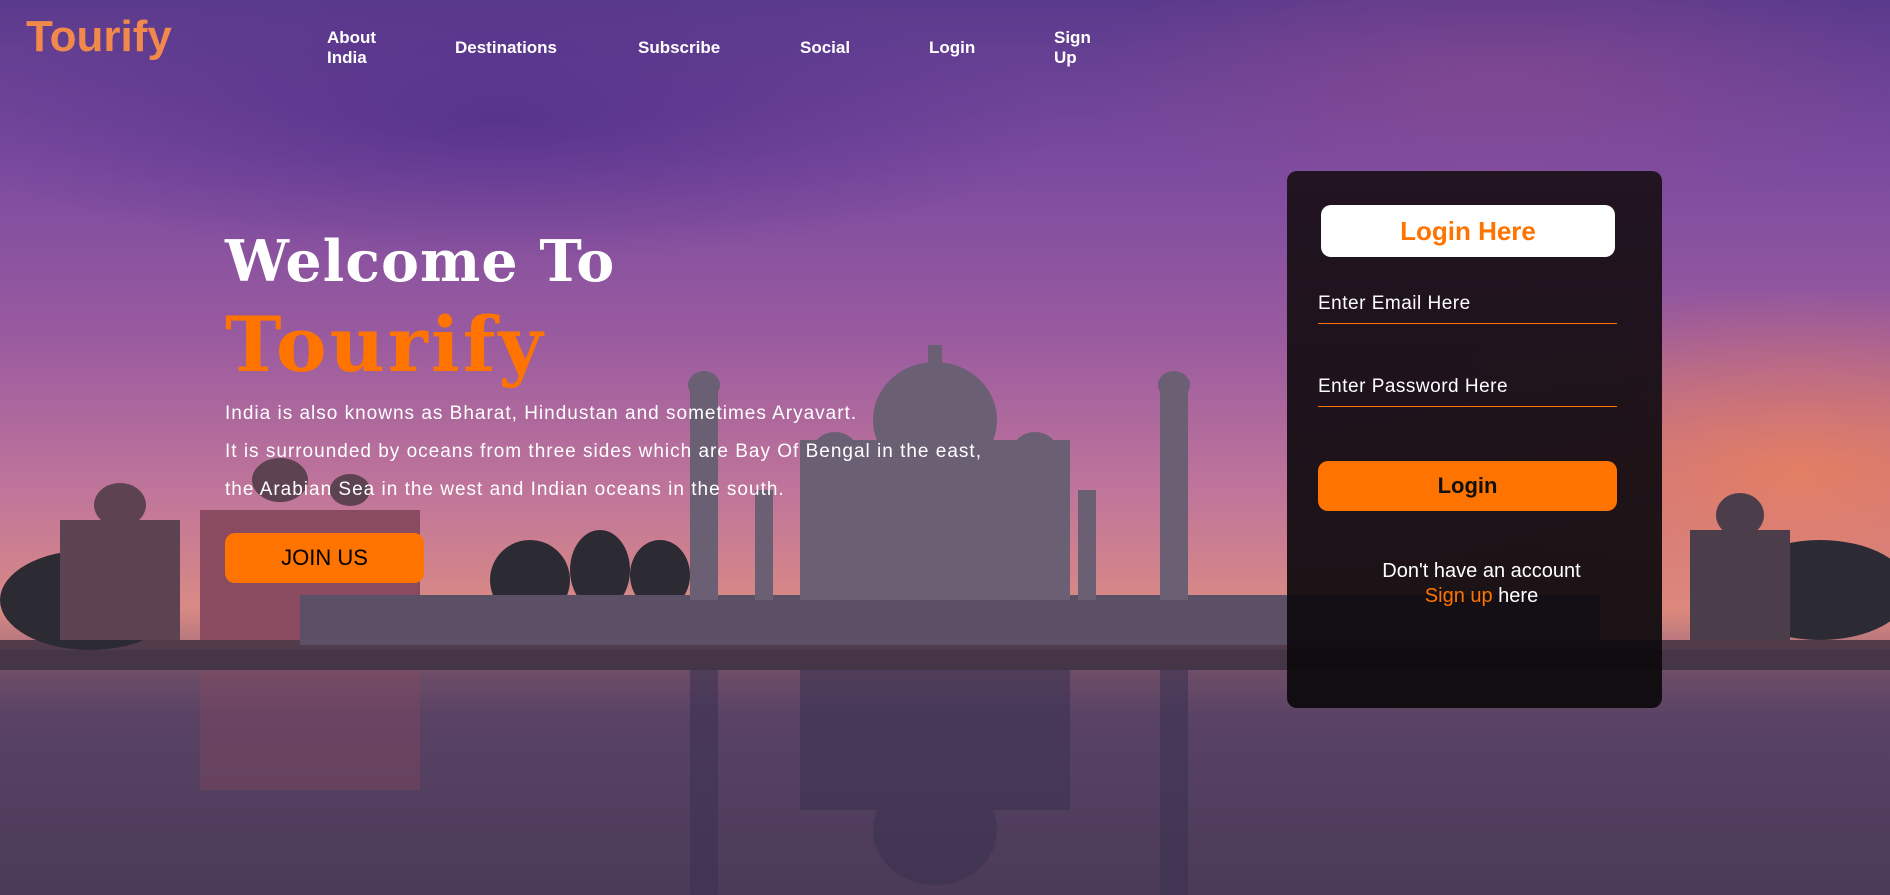 The width and height of the screenshot is (1890, 895). What do you see at coordinates (420, 261) in the screenshot?
I see `welcome-heading: Welcome To` at bounding box center [420, 261].